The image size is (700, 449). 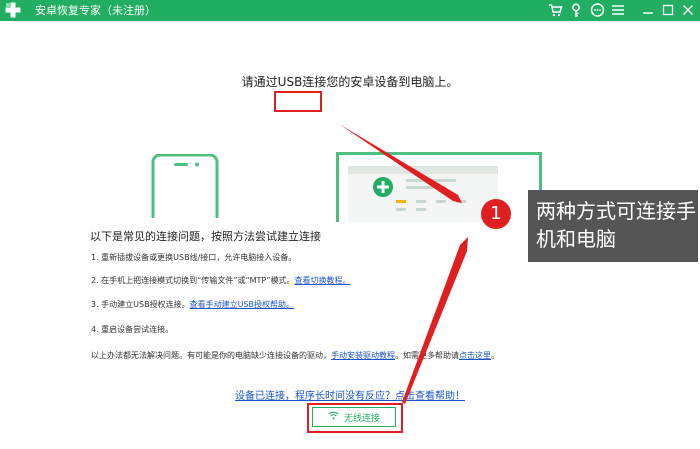 I want to click on cart-icon, so click(x=555, y=10).